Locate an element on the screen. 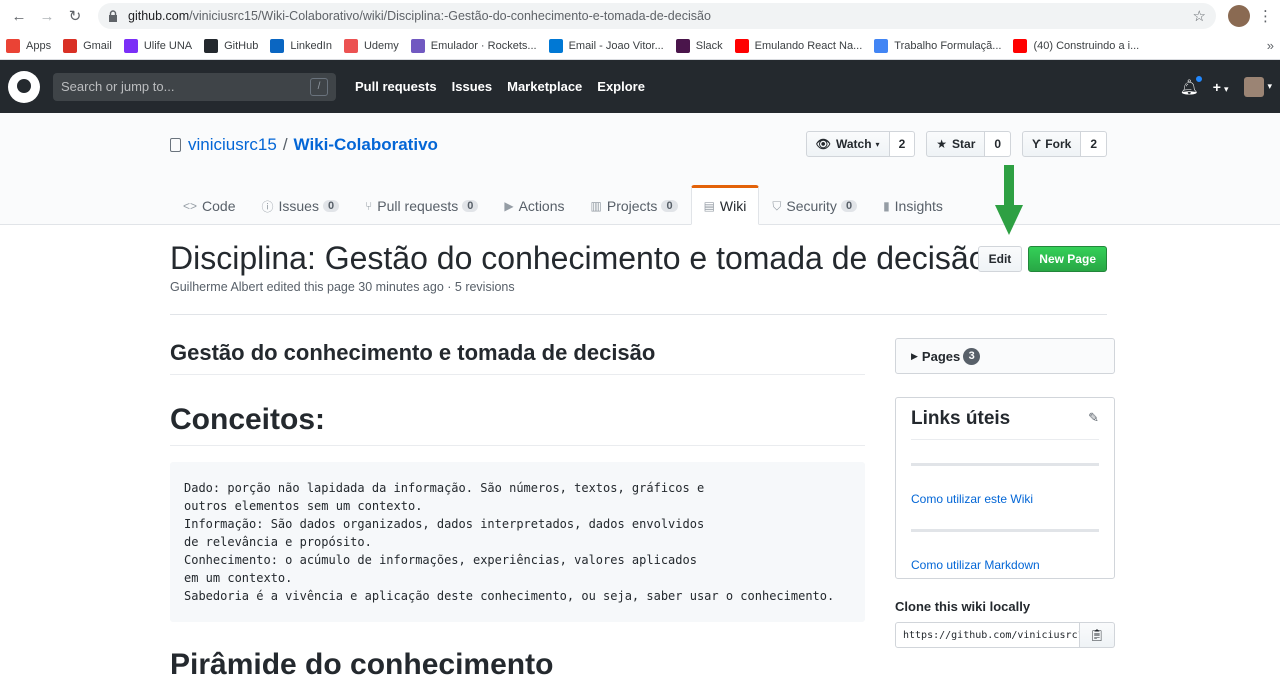 The height and width of the screenshot is (682, 1280). bookmark-star-icon: ☆ is located at coordinates (1199, 16).